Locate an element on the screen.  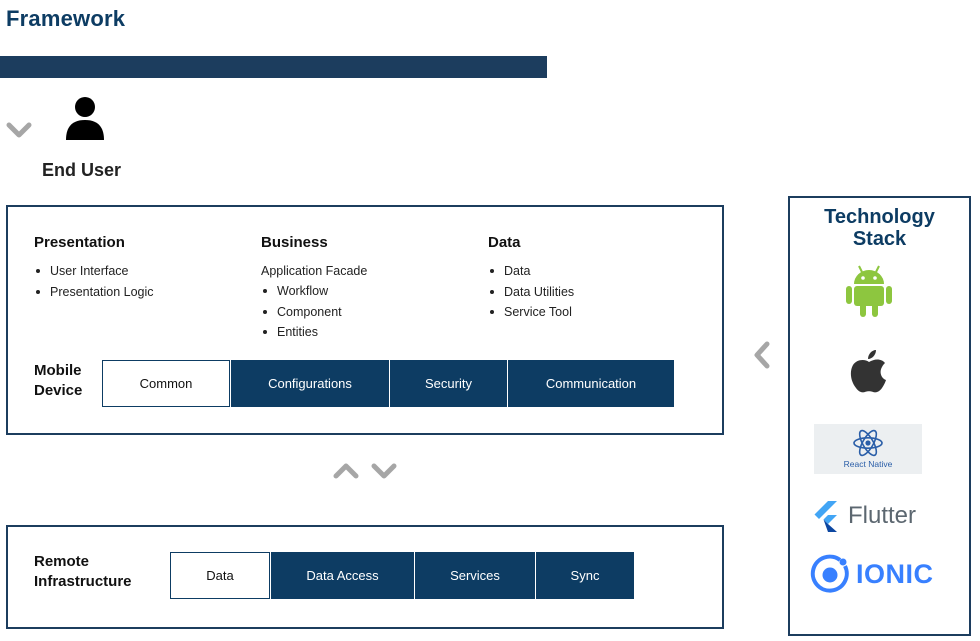
presentation-list: User Interface Presentation Logic is located at coordinates (94, 281).